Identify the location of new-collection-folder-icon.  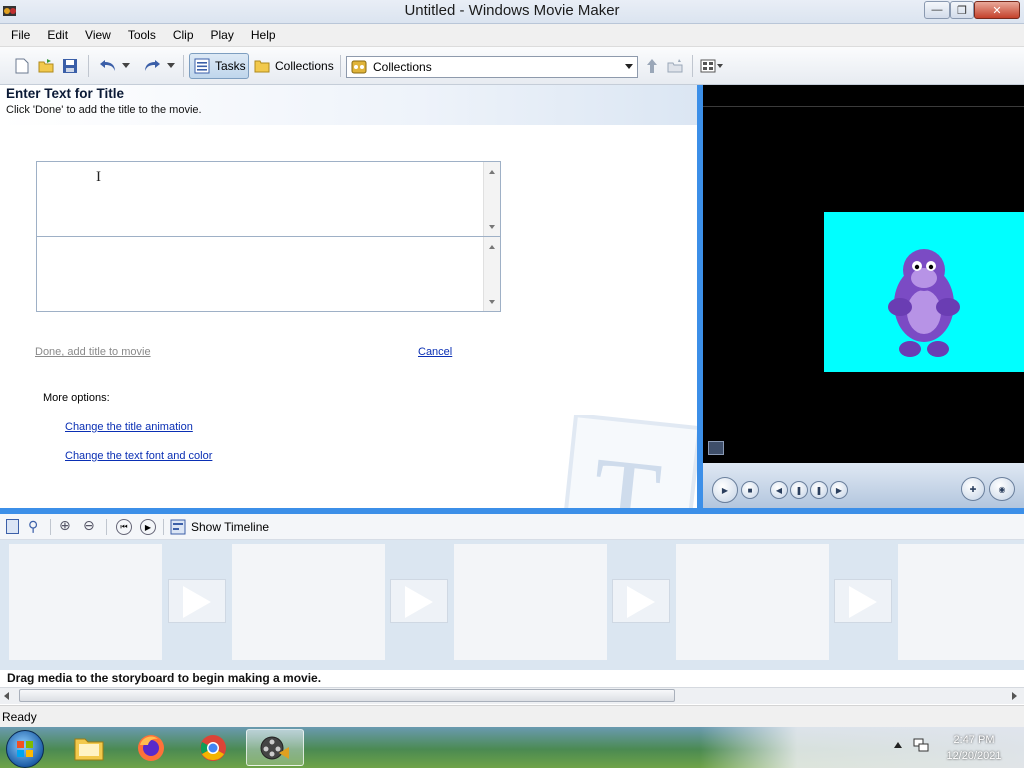
(675, 66).